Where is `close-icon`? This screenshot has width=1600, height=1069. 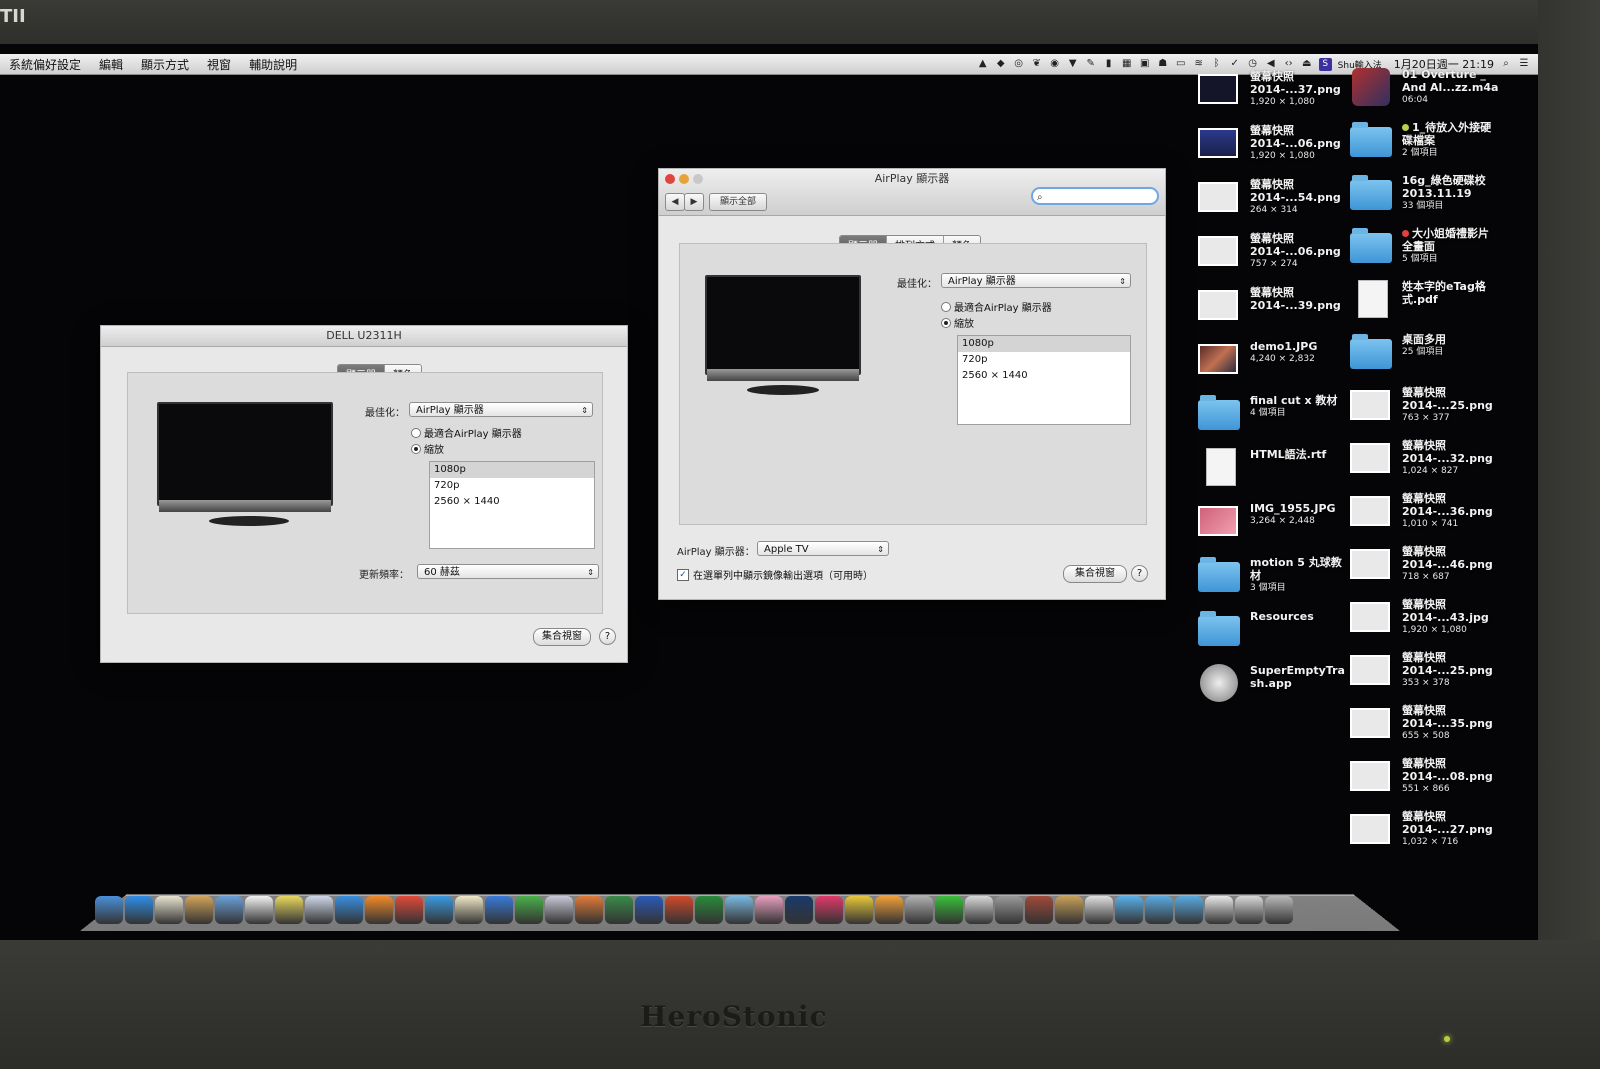
close-icon is located at coordinates (670, 179).